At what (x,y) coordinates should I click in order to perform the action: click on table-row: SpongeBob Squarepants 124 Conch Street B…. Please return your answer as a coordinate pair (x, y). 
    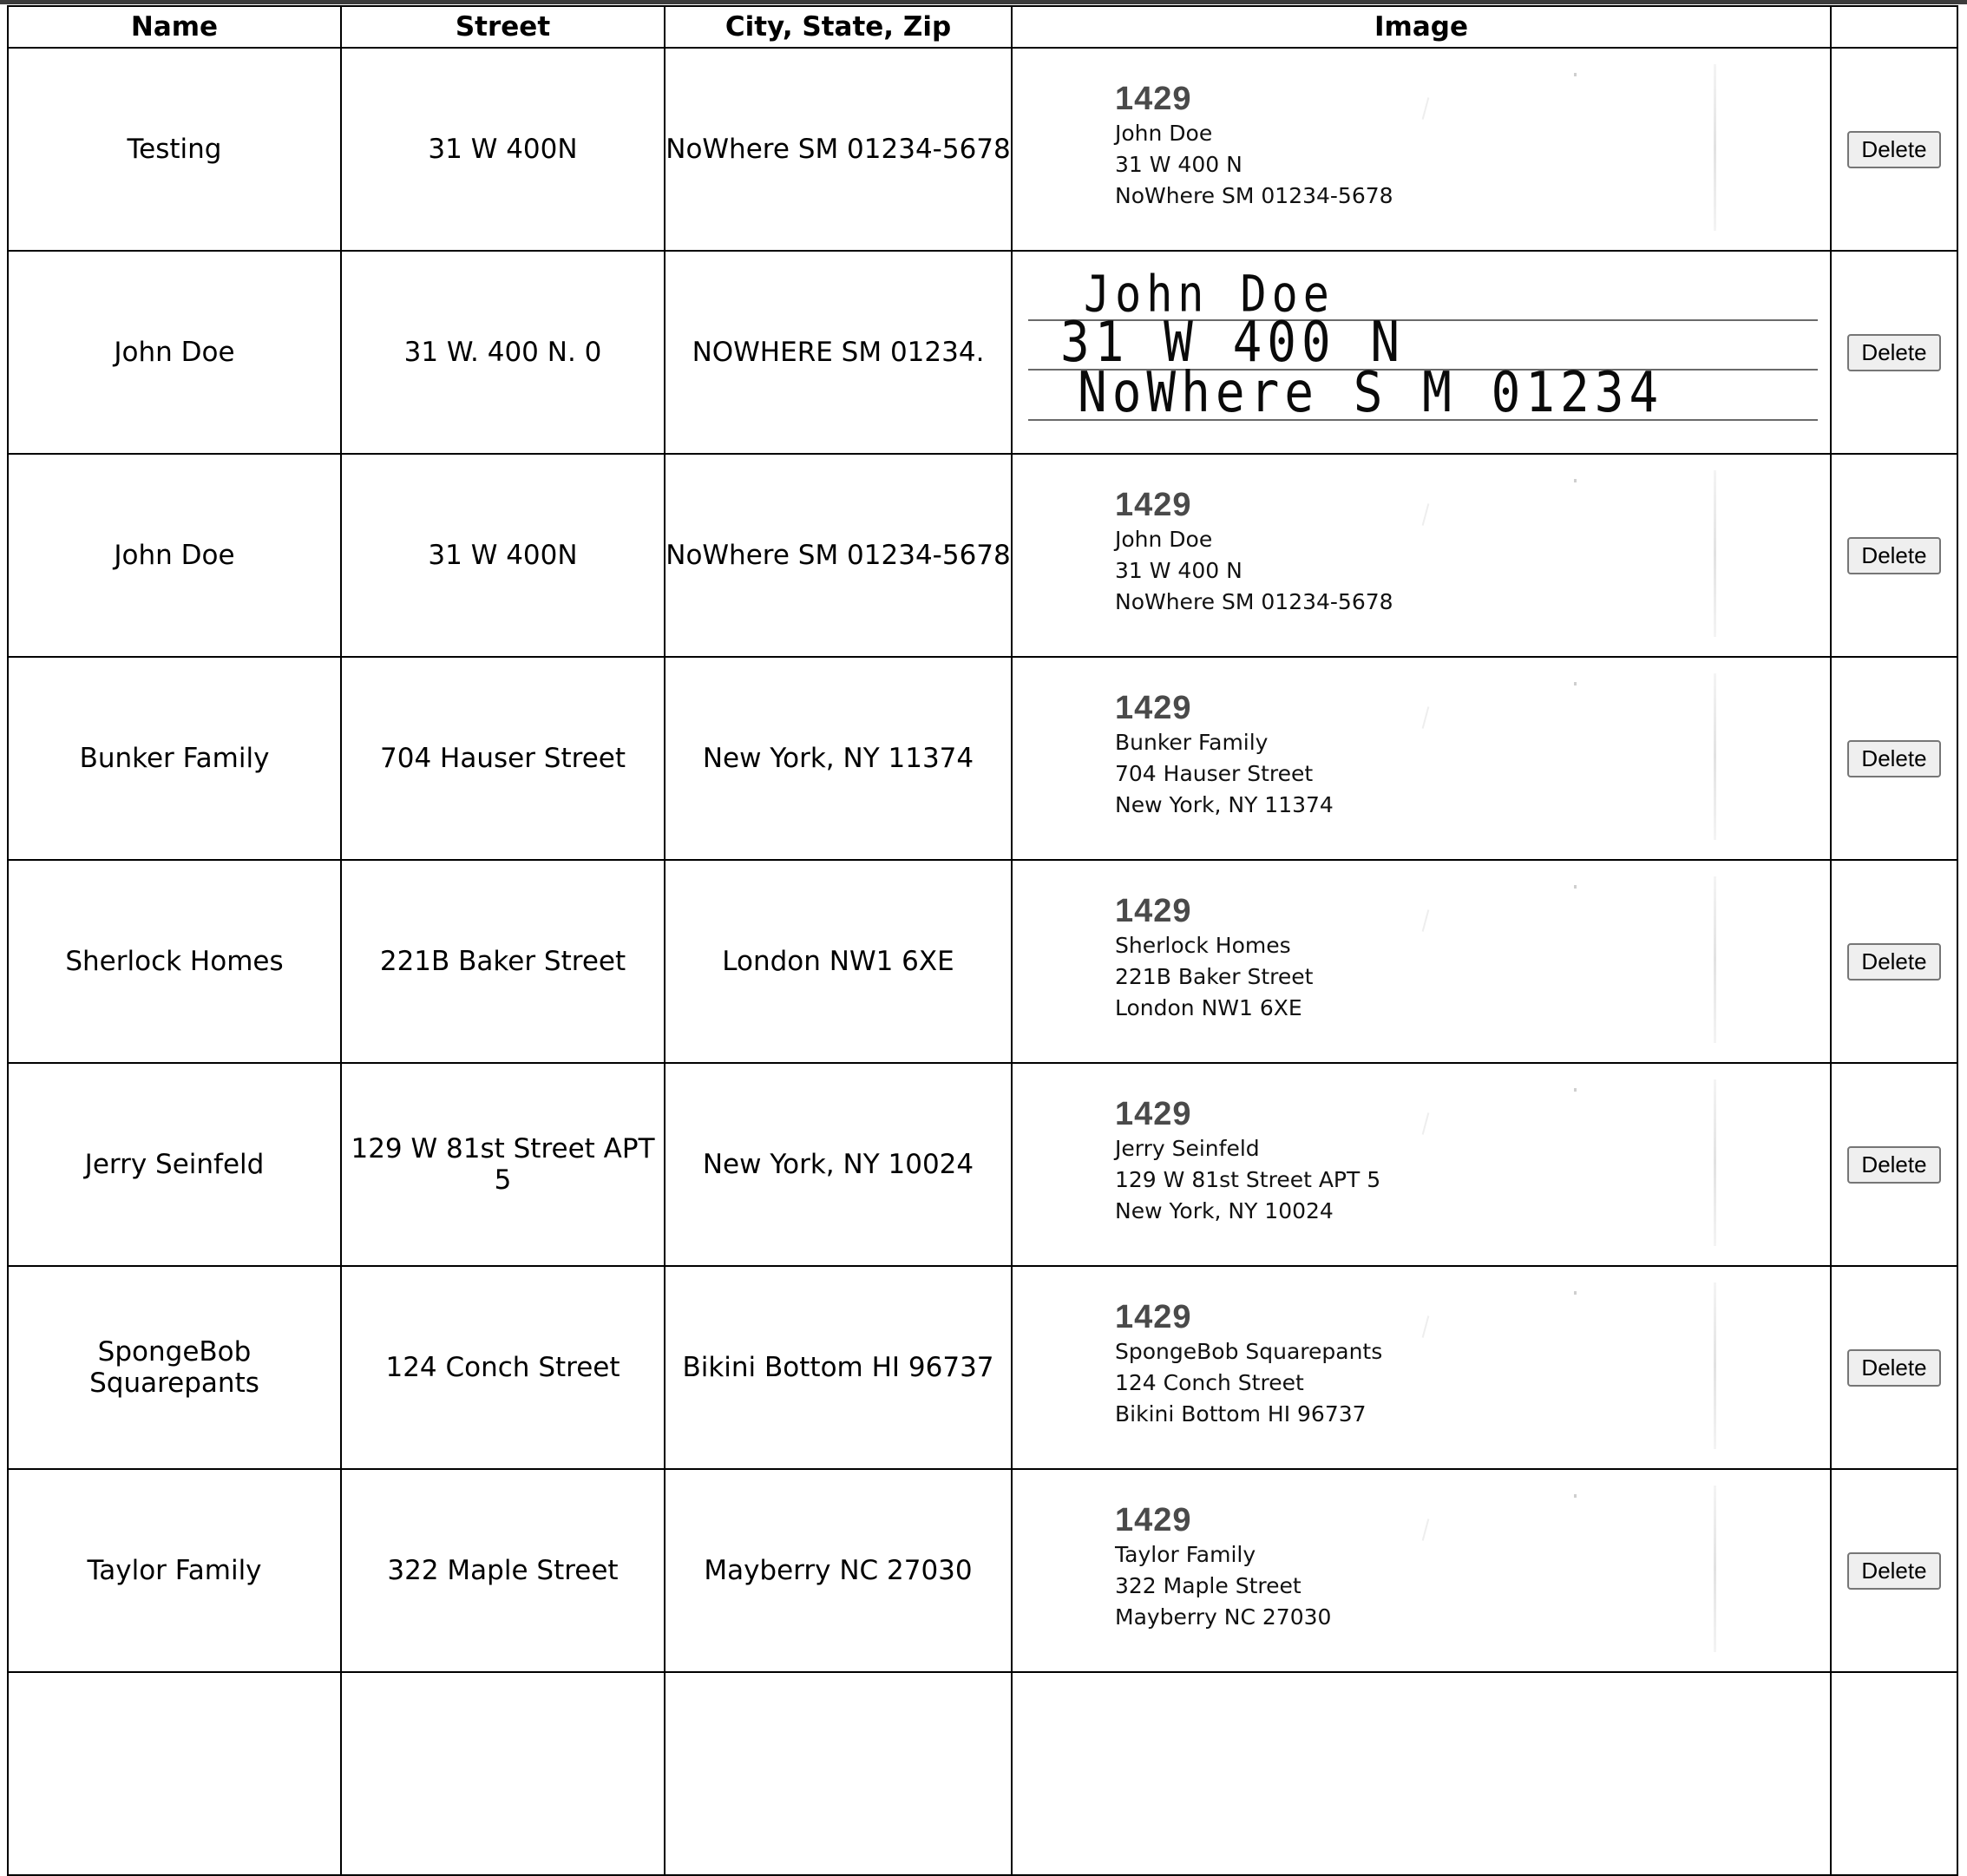
    Looking at the image, I should click on (982, 1367).